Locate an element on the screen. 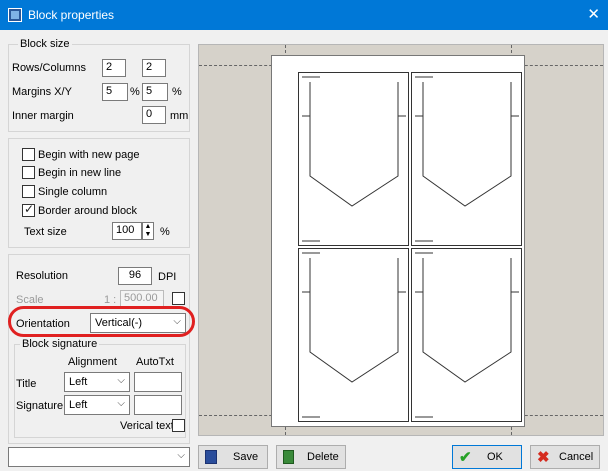 Image resolution: width=608 pixels, height=471 pixels. title-bar: Block properties ✕ is located at coordinates (304, 15).